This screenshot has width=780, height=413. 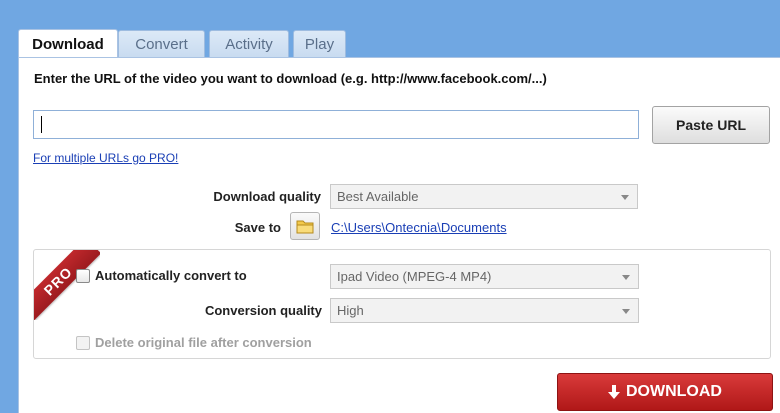 What do you see at coordinates (263, 310) in the screenshot?
I see `conversion-quality-label: Conversion quality` at bounding box center [263, 310].